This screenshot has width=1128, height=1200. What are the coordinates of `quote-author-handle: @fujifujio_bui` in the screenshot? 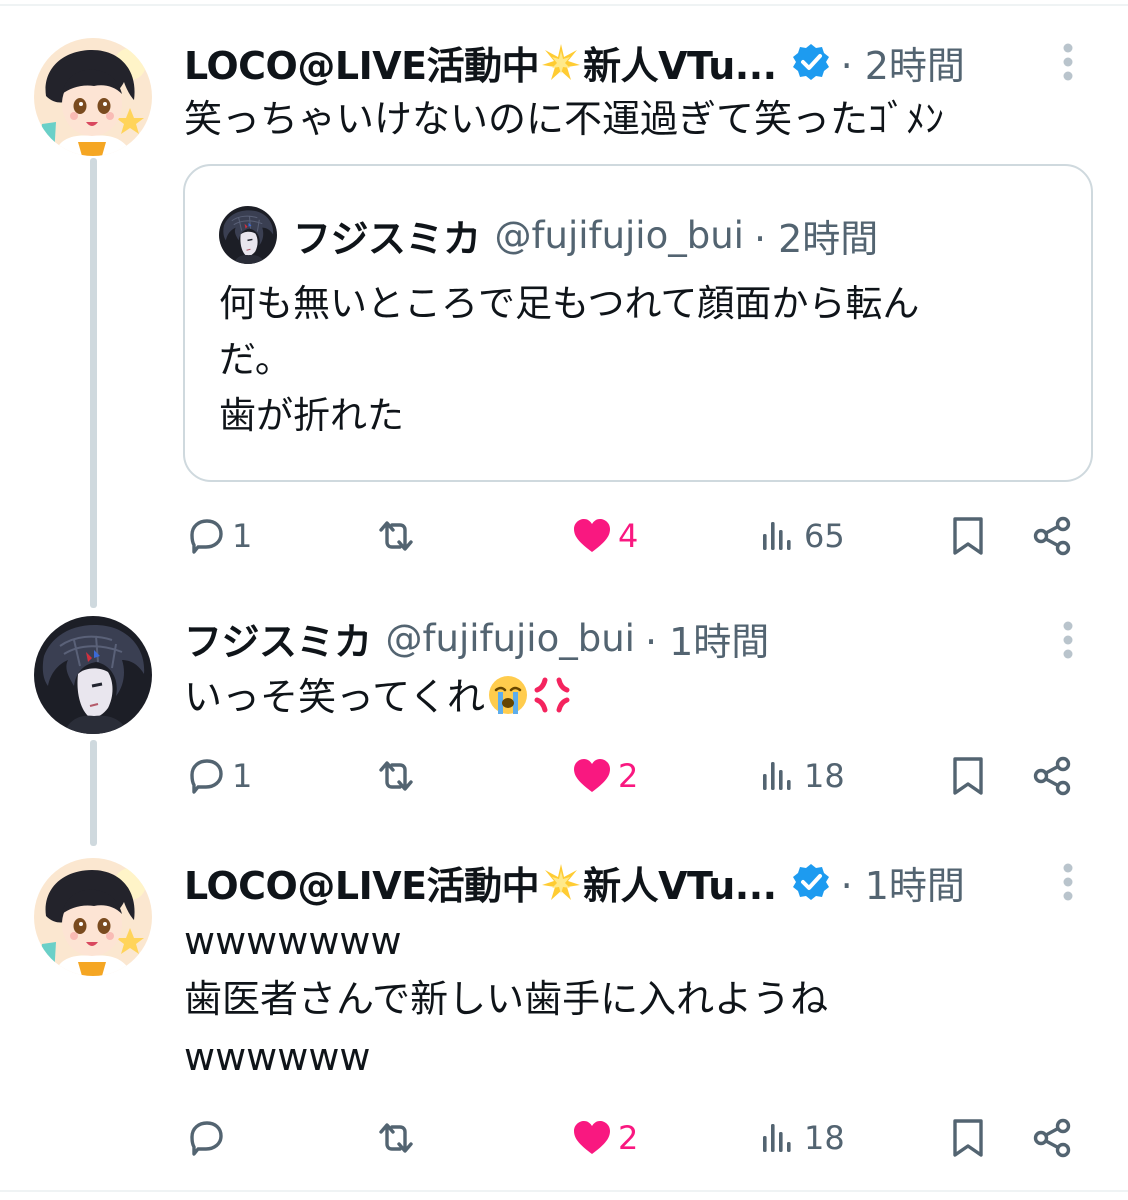 It's located at (619, 235).